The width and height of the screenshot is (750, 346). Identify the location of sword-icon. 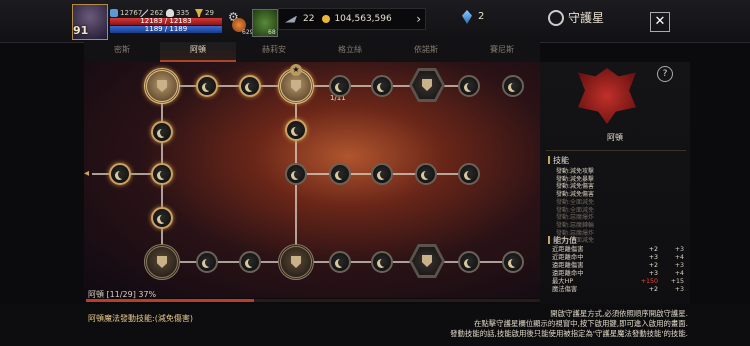
(144, 13).